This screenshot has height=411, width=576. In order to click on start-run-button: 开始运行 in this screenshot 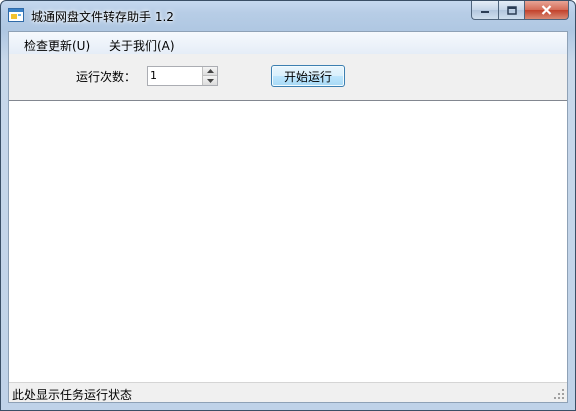, I will do `click(308, 76)`.